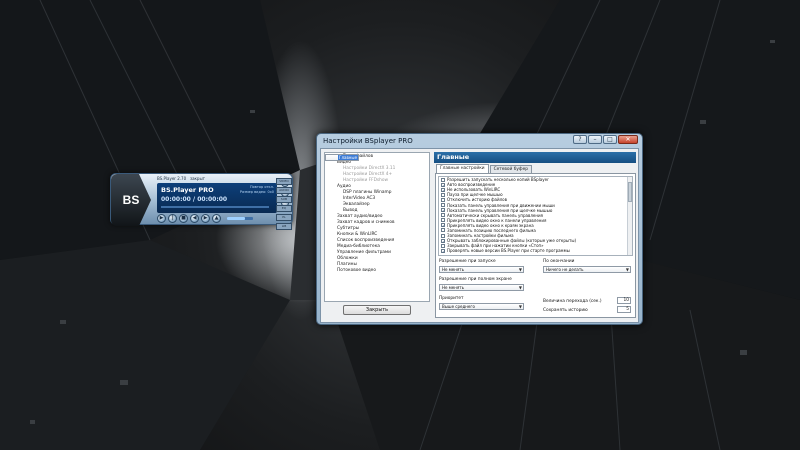  What do you see at coordinates (510, 169) in the screenshot?
I see `tab-network-buffer: Сетевой буфер` at bounding box center [510, 169].